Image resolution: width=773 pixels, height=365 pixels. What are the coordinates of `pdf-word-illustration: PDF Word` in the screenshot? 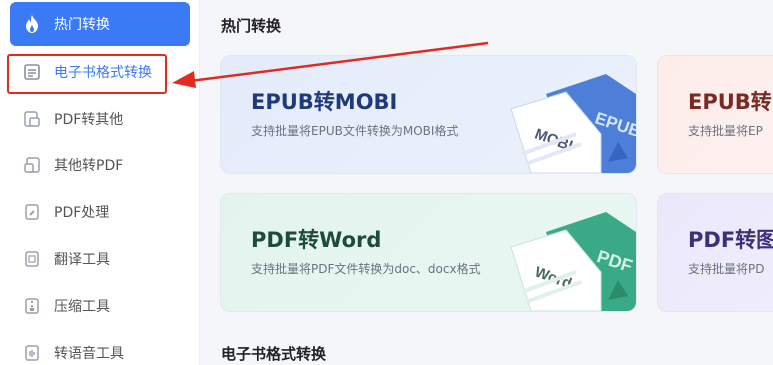 It's located at (573, 261).